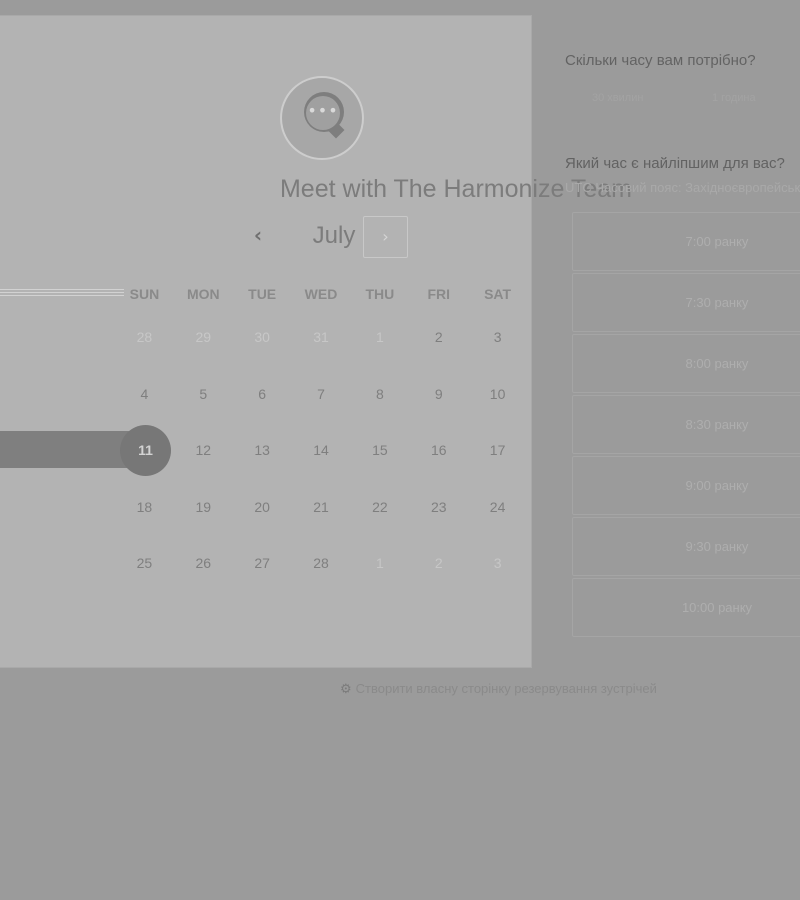 Image resolution: width=800 pixels, height=900 pixels. Describe the element at coordinates (203, 450) in the screenshot. I see `calendar-day: 12` at that location.